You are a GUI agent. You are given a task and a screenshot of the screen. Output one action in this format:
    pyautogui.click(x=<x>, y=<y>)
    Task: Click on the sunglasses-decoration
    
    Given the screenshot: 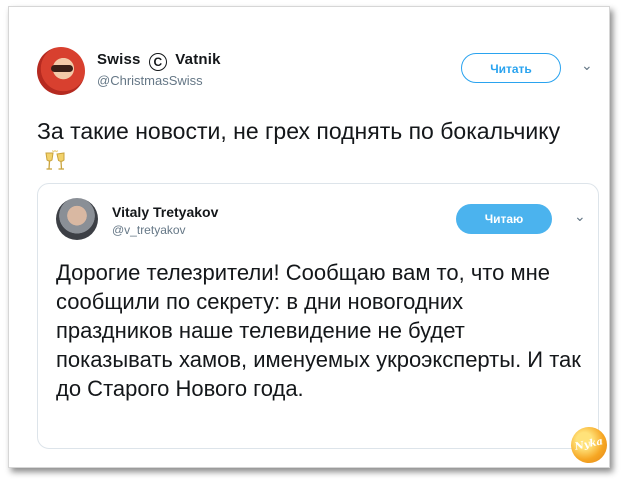 What is the action you would take?
    pyautogui.click(x=62, y=68)
    